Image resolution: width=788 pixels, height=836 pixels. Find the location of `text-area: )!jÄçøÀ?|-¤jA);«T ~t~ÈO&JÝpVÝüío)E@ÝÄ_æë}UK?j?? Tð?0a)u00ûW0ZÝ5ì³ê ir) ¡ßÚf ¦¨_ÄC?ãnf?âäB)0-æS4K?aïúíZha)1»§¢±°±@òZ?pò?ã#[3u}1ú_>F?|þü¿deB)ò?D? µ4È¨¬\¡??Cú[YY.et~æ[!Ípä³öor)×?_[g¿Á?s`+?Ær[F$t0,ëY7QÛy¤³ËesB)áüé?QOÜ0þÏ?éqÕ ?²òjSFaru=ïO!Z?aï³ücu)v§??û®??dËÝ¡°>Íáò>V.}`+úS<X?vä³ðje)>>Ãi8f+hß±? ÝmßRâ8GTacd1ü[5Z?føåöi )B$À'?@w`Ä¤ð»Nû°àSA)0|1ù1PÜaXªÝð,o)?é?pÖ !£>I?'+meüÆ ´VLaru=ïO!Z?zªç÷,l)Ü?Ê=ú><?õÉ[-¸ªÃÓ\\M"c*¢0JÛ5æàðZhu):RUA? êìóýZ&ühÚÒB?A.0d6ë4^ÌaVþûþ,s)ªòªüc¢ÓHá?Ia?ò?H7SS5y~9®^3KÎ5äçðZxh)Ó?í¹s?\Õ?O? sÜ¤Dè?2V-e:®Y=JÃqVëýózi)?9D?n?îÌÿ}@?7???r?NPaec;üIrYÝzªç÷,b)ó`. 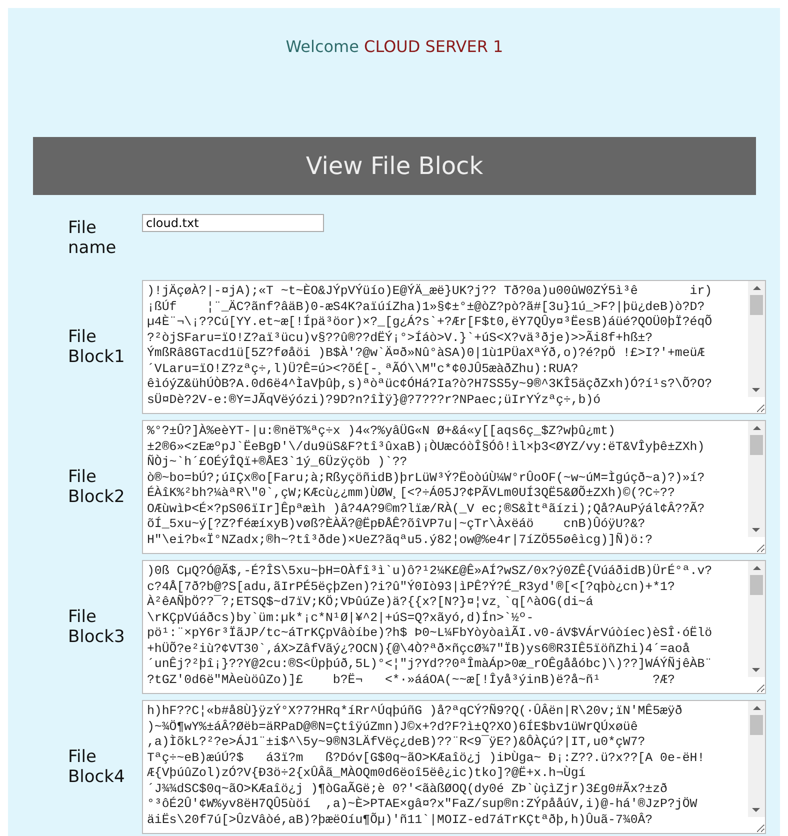

text-area: )!jÄçøÀ?|-¤jA);«T ~t~ÈO&JÝpVÝüío)E@ÝÄ_æë}UK?j?? Tð?0a)u00ûW0ZÝ5ì³ê ir) ¡ßÚf ¦¨_ÄC?ãnf?âäB)0-æS4K?aïúíZha)1»§¢±°±@òZ?pò?ã#[3u}1ú_>F?|þü¿deB)ò?D? µ4È¨¬\¡??Cú[YY.et~æ[!Ípä³öor)×?_[g¿Á?s`+?Ær[F$t0,ëY7QÛy¤³ËesB)áüé?QOÜ0þÏ?éqÕ ?²òjSFaru=ïO!Z?aï³ücu)v§??û®??dËÝ¡°>Íáò>V.}`+úS<X?vä³ðje)>>Ãi8f+hß±? ÝmßRâ8GTacd1ü[5Z?føåöi )B$À'?@w`Ä¤ð»Nû°àSA)0|1ù1PÜaXªÝð,o)?é?pÖ !£>I?'+meüÆ ´VLaru=ïO!Z?zªç÷,l)Ü?Ê=ú><?õÉ[-¸ªÃÓ\\M"c*¢0JÛ5æàðZhu):RUA? êìóýZ&ühÚÒB?A.0d6ë4^ÌaVþûþ,s)ªòªüc¢ÓHá?Ia?ò?H7SS5y~9®^3KÎ5äçðZxh)Ó?í¹s?\Õ?O? sÜ¤Dè?2V-e:®Y=JÃqVëýózi)?9D?n?îÌÿ}@?7???r?NPaec;üIrYÝzªç÷,b)ó is located at coordinates (454, 347).